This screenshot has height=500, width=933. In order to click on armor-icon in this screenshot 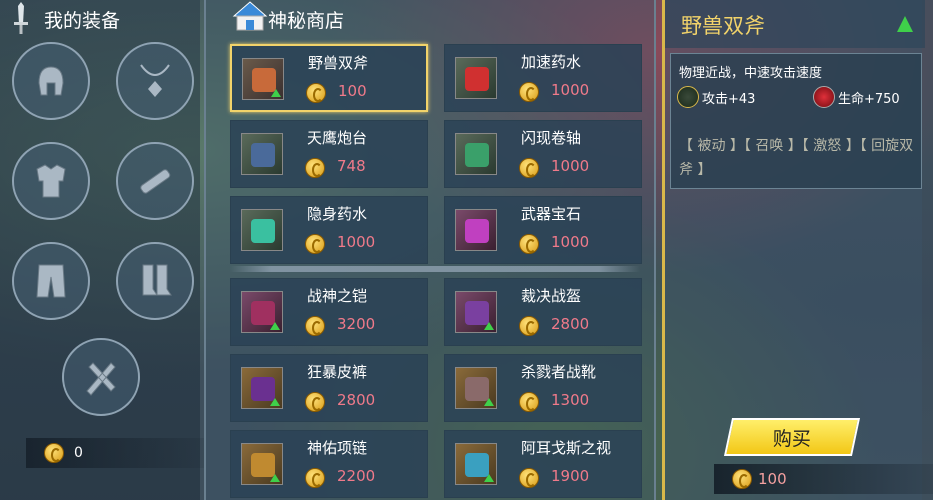, I will do `click(51, 181)`.